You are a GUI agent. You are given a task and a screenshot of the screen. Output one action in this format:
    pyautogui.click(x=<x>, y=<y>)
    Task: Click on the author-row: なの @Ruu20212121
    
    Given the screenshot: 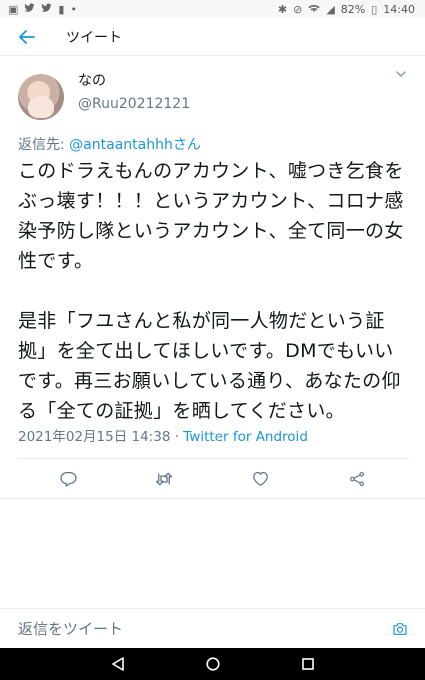 What is the action you would take?
    pyautogui.click(x=213, y=94)
    